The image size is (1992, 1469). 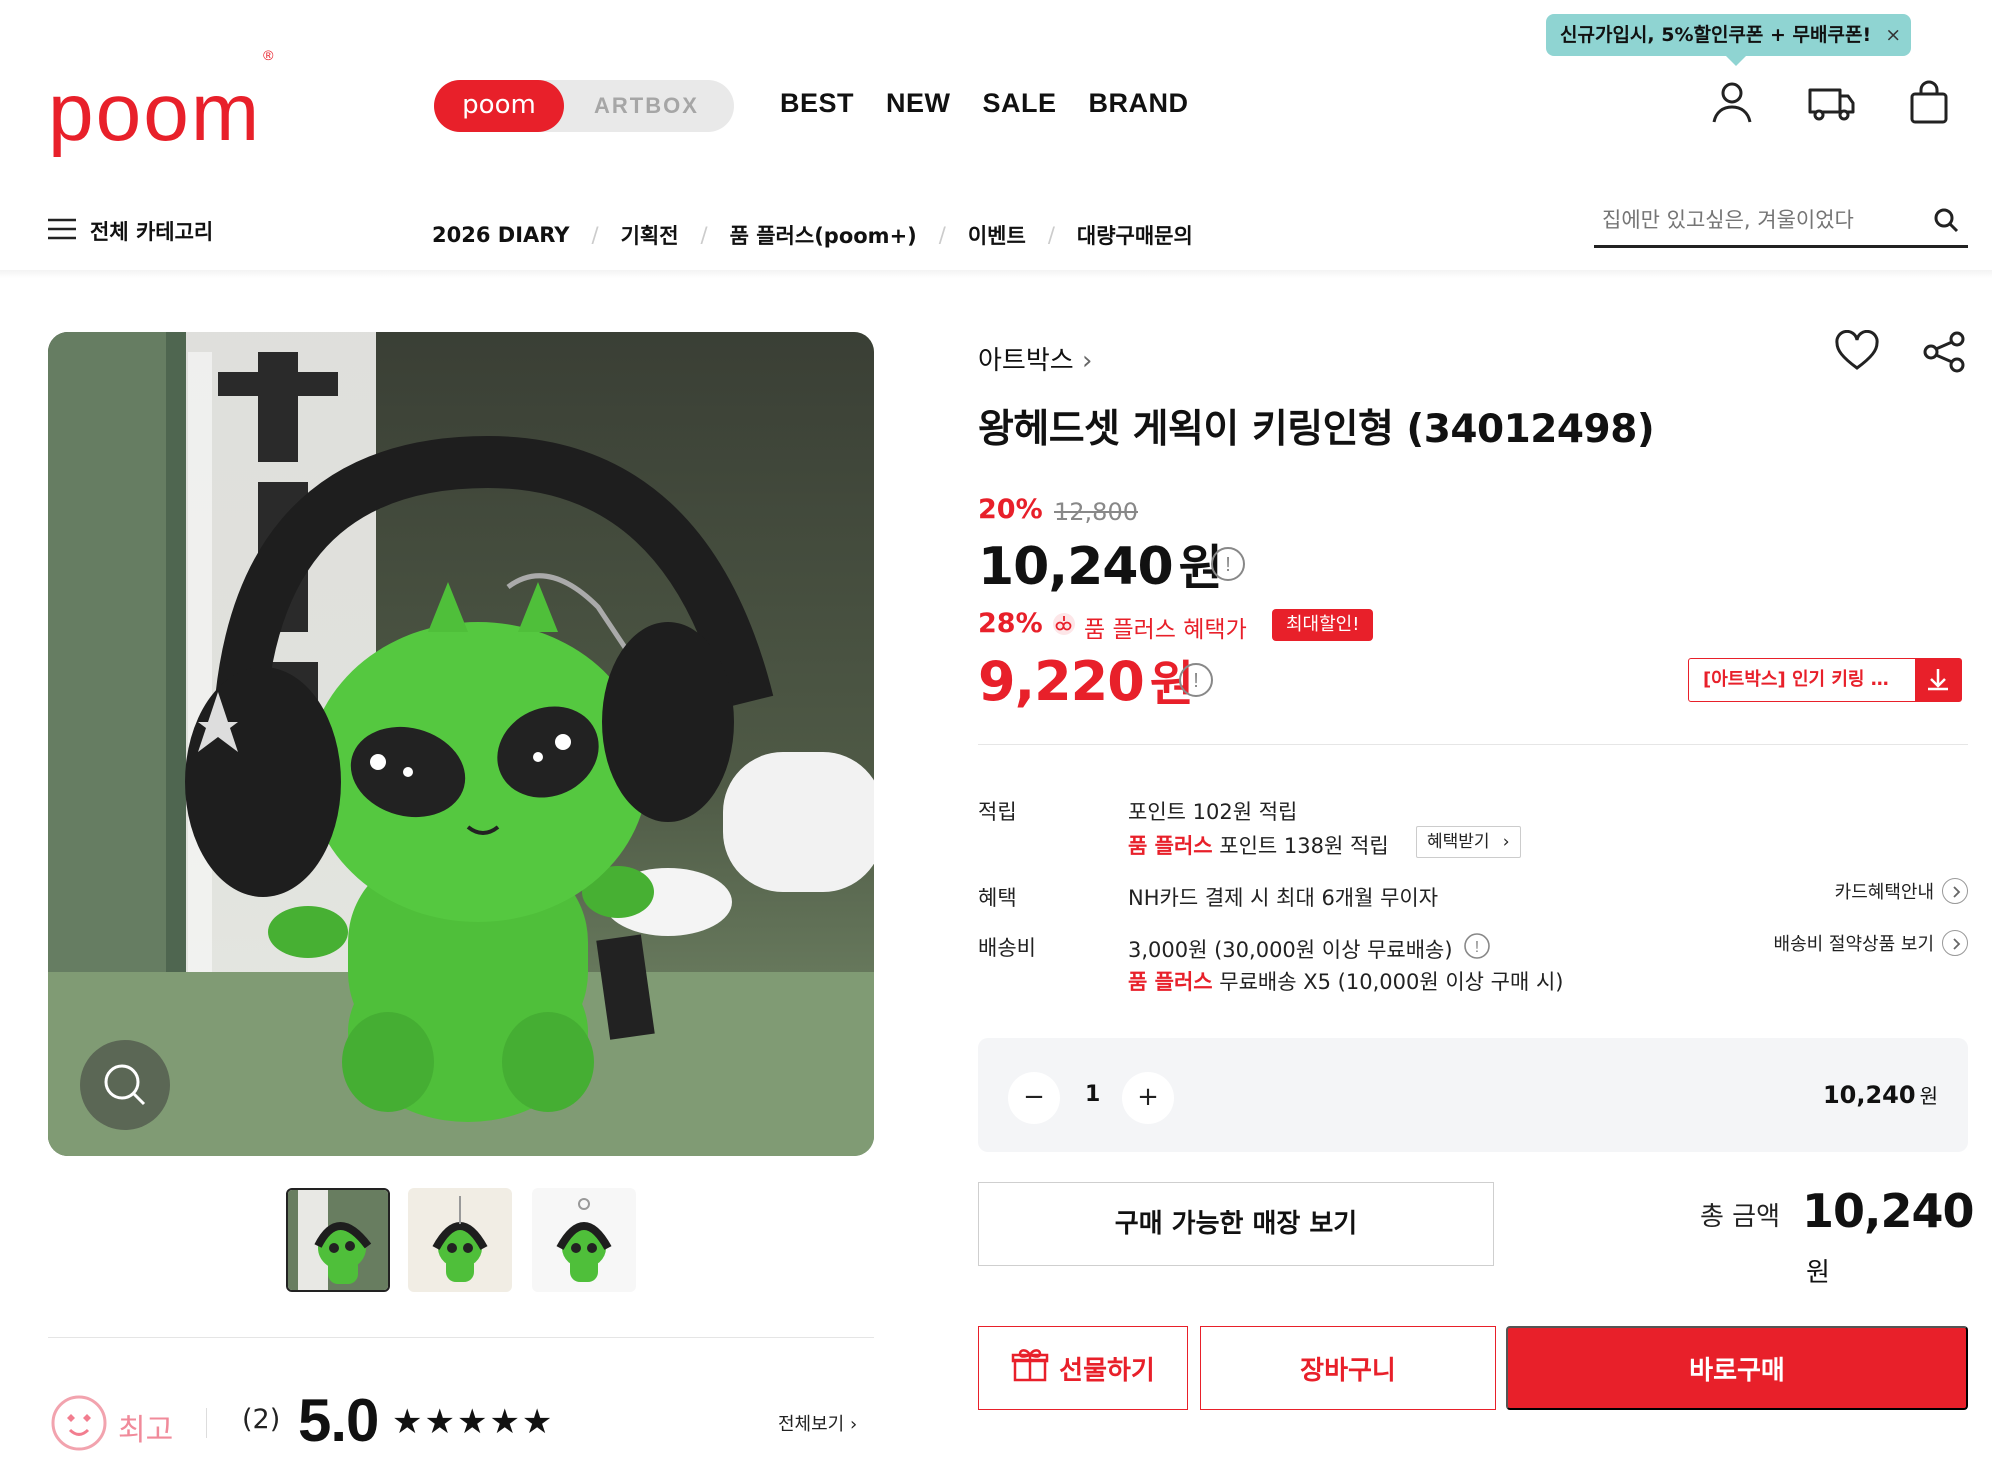 What do you see at coordinates (1945, 354) in the screenshot?
I see `share-icon` at bounding box center [1945, 354].